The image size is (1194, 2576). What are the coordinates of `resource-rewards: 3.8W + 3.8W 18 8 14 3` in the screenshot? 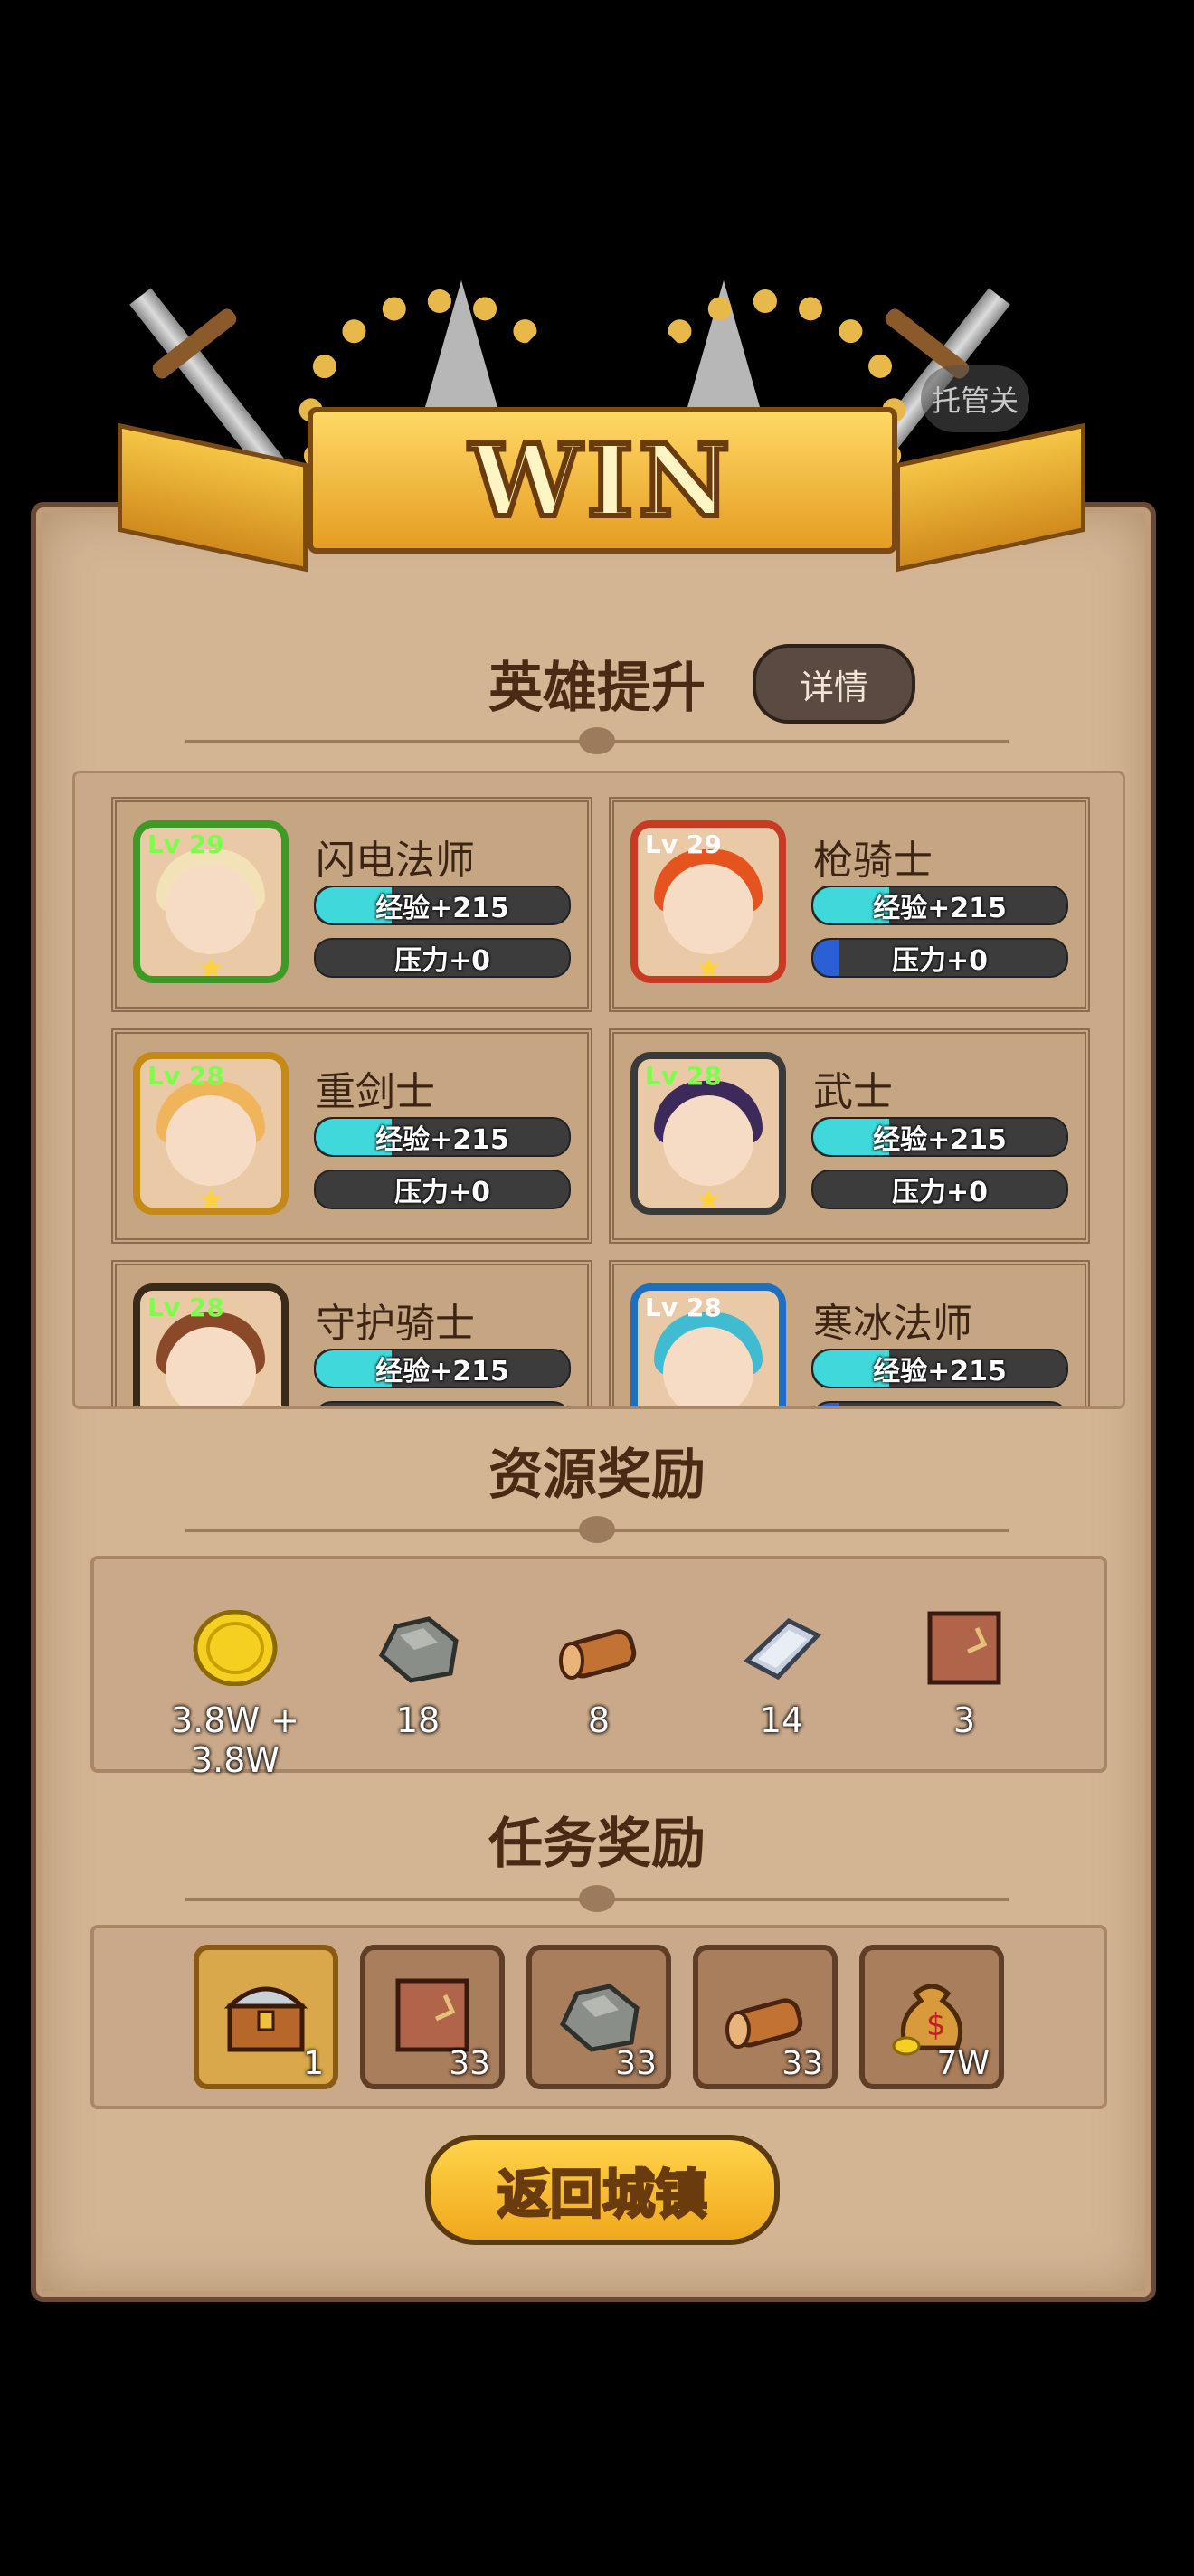 It's located at (598, 1668).